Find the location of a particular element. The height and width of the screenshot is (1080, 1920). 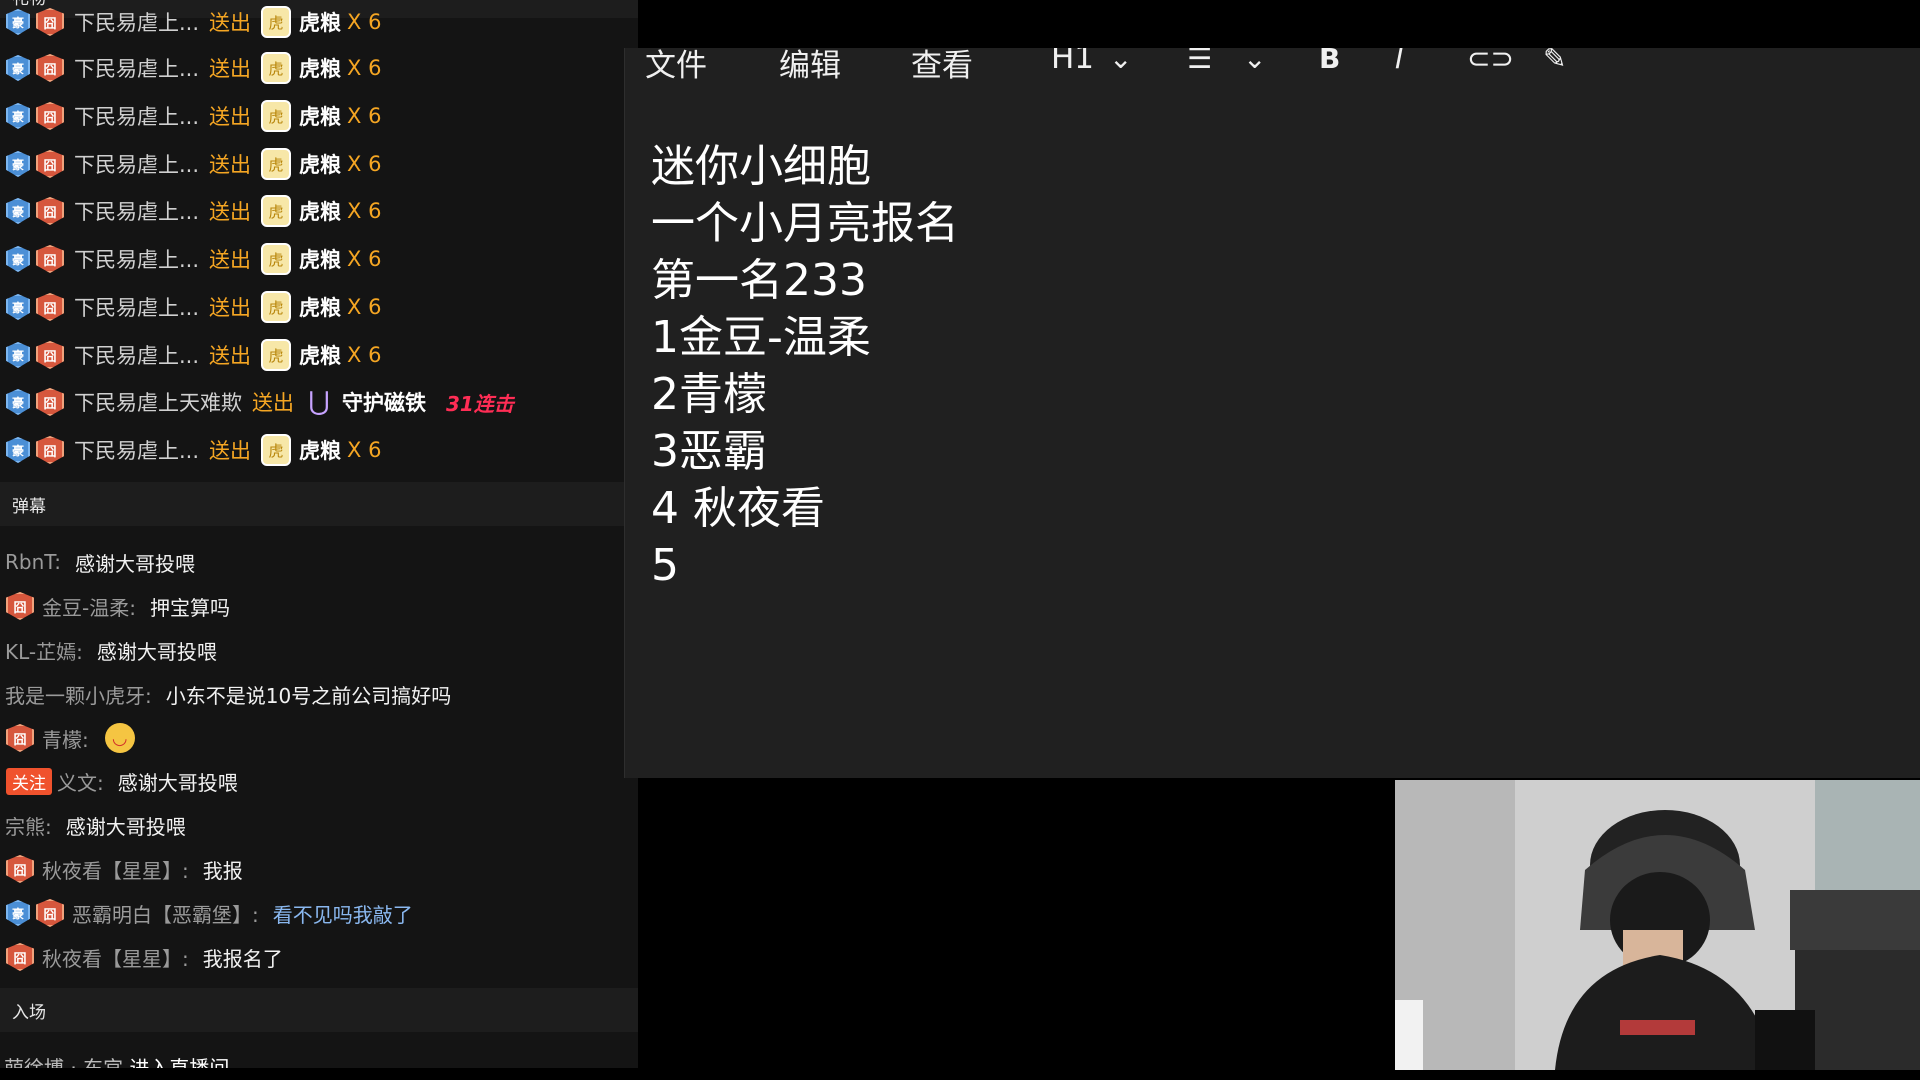

chat-text: 我报名了 is located at coordinates (242, 958).